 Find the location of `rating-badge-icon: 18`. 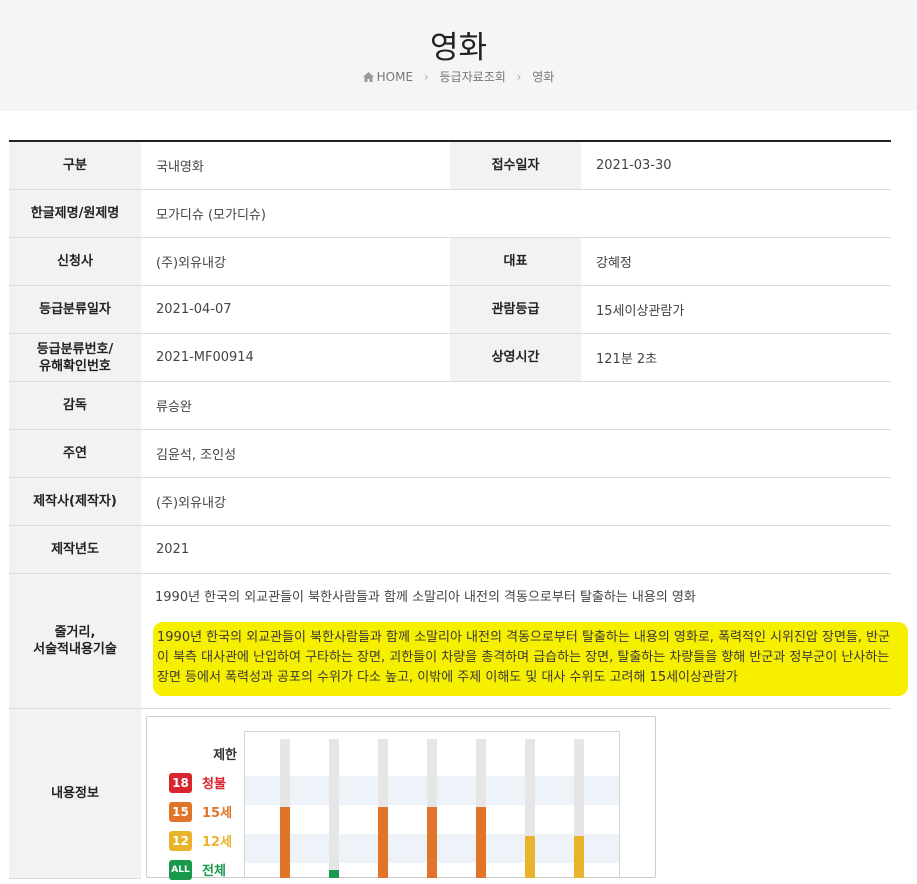

rating-badge-icon: 18 is located at coordinates (180, 782).